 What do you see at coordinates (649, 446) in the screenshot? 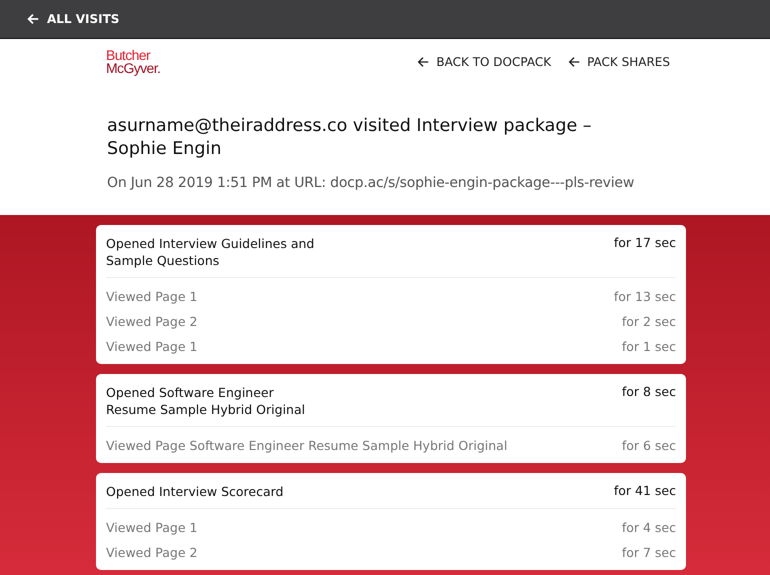
I see `duration: for 6 sec` at bounding box center [649, 446].